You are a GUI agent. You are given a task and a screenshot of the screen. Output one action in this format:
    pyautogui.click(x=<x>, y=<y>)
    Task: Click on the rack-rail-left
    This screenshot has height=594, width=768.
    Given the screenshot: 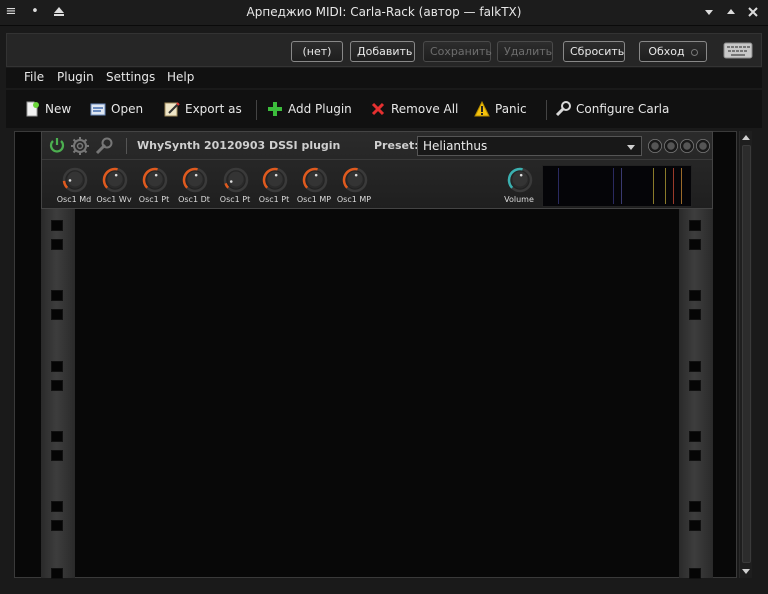 What is the action you would take?
    pyautogui.click(x=58, y=393)
    